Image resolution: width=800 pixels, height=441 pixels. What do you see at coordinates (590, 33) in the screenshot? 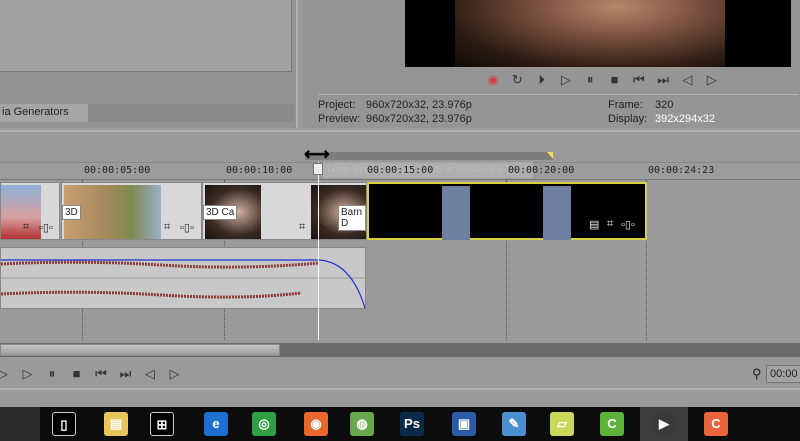
I see `preview-image` at bounding box center [590, 33].